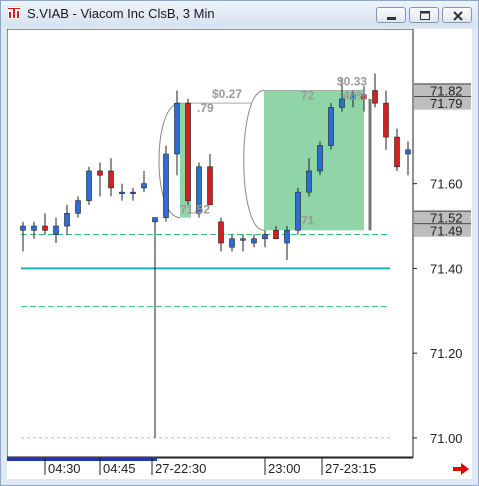  What do you see at coordinates (180, 468) in the screenshot?
I see `x-tick-label: 27-22:30` at bounding box center [180, 468].